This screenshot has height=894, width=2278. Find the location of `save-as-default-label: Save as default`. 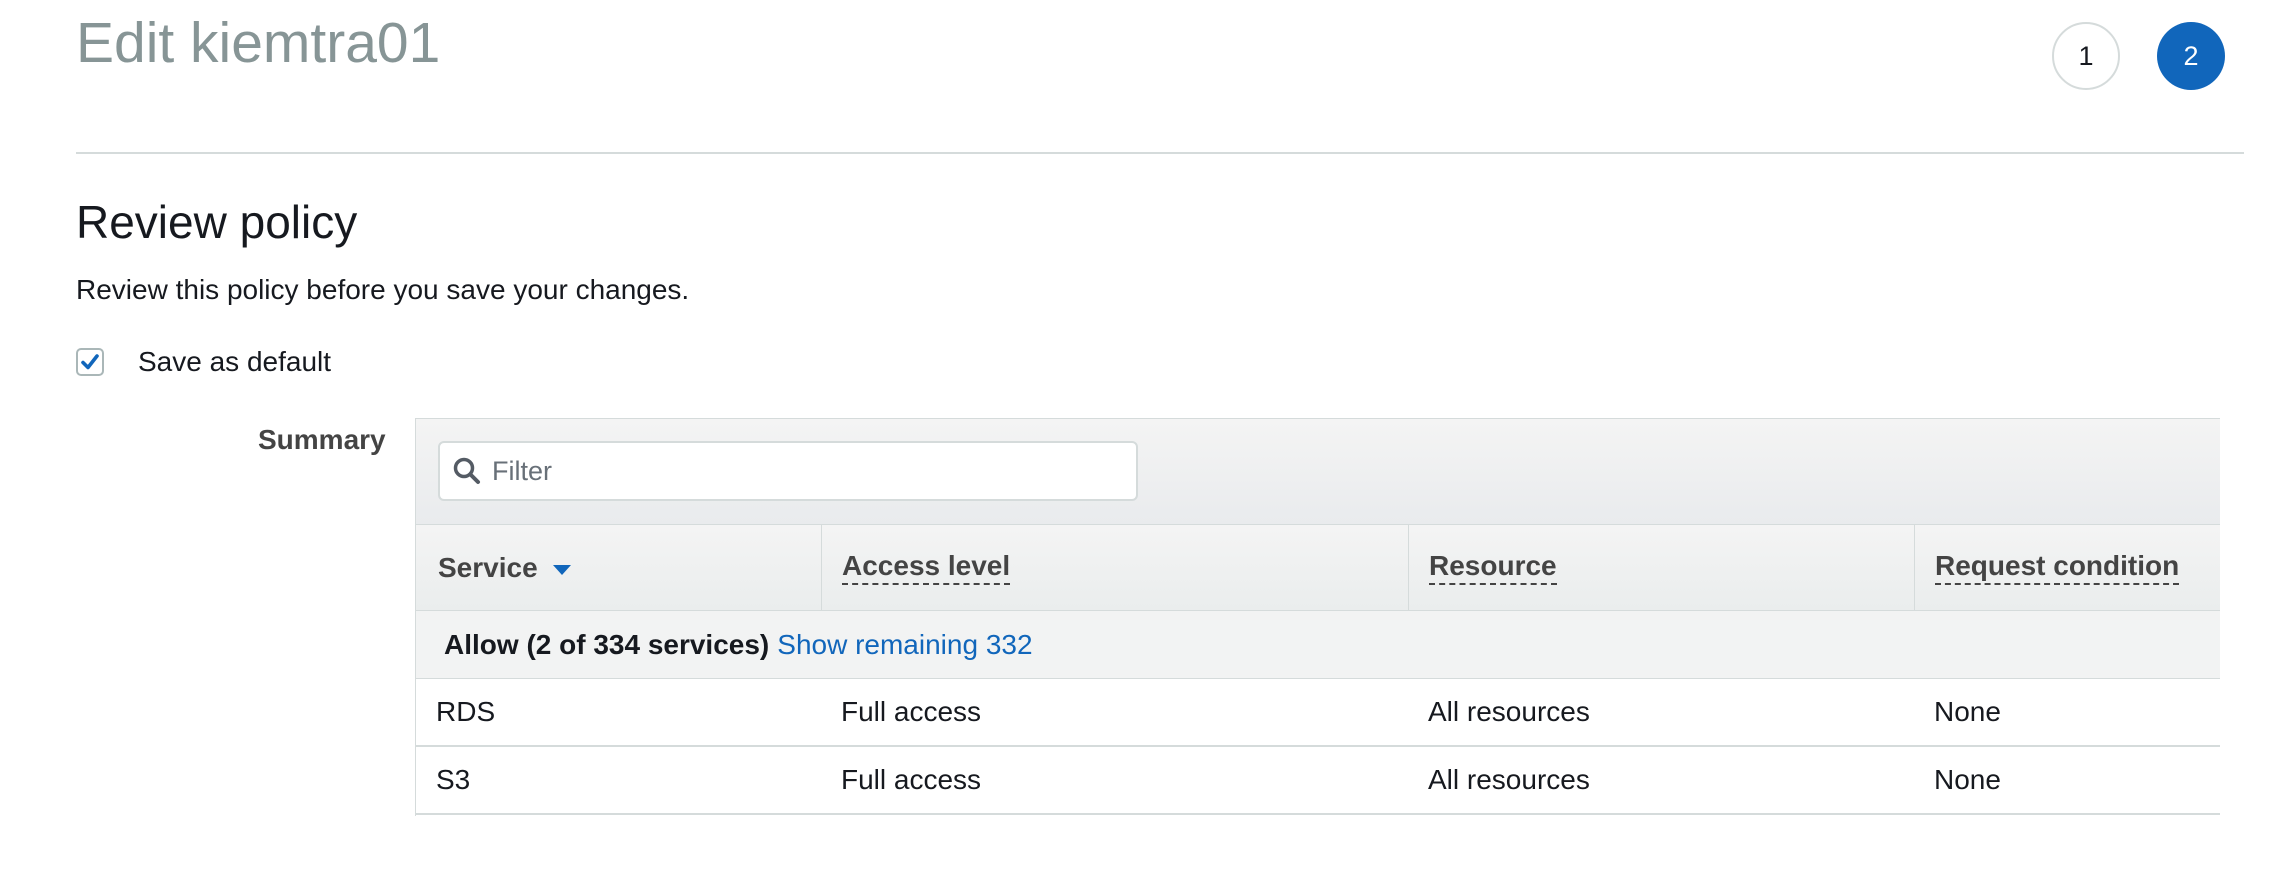

save-as-default-label: Save as default is located at coordinates (234, 362).